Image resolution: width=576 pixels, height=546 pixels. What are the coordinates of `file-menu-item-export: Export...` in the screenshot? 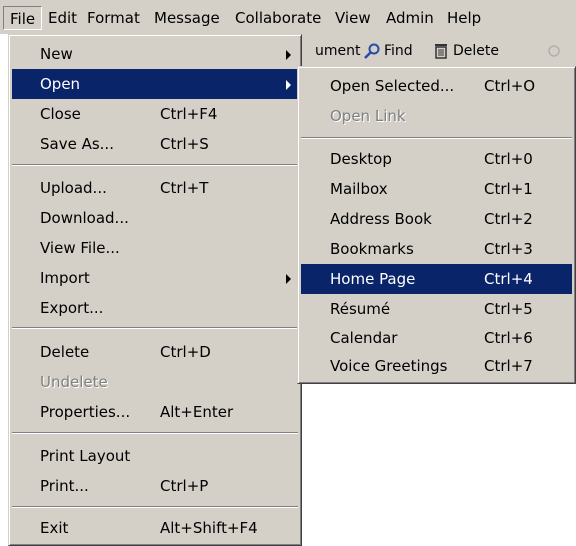 It's located at (155, 308).